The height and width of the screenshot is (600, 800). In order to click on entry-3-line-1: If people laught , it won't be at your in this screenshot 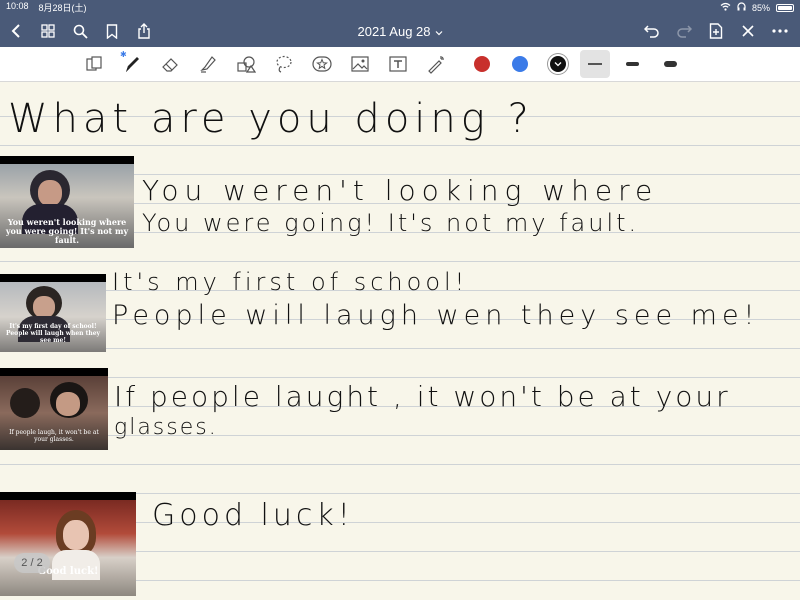, I will do `click(422, 396)`.